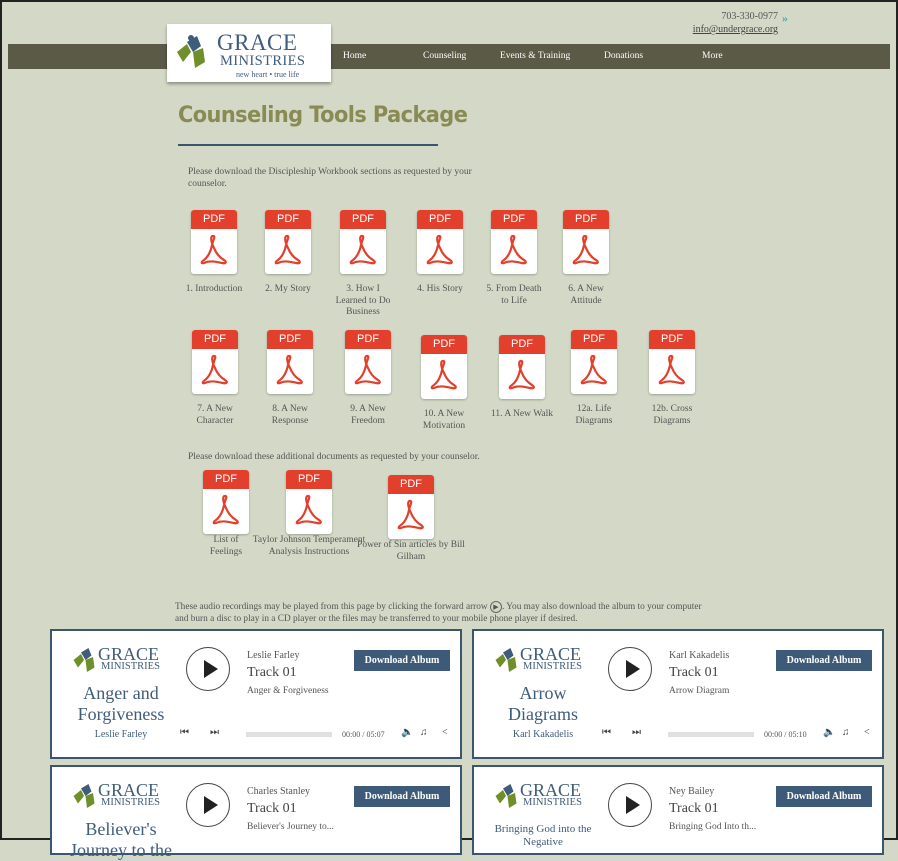 Image resolution: width=898 pixels, height=861 pixels. I want to click on nav-counseling: Counseling, so click(444, 56).